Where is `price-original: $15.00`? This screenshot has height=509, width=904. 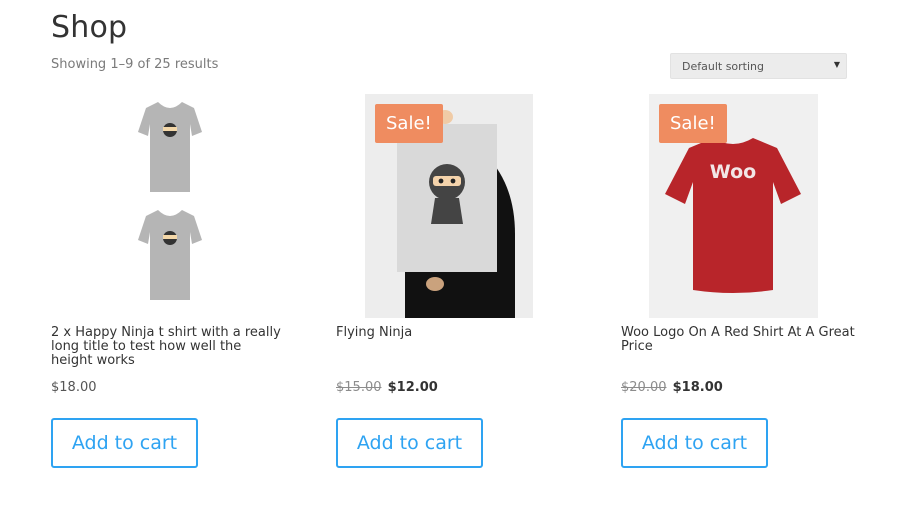 price-original: $15.00 is located at coordinates (359, 387).